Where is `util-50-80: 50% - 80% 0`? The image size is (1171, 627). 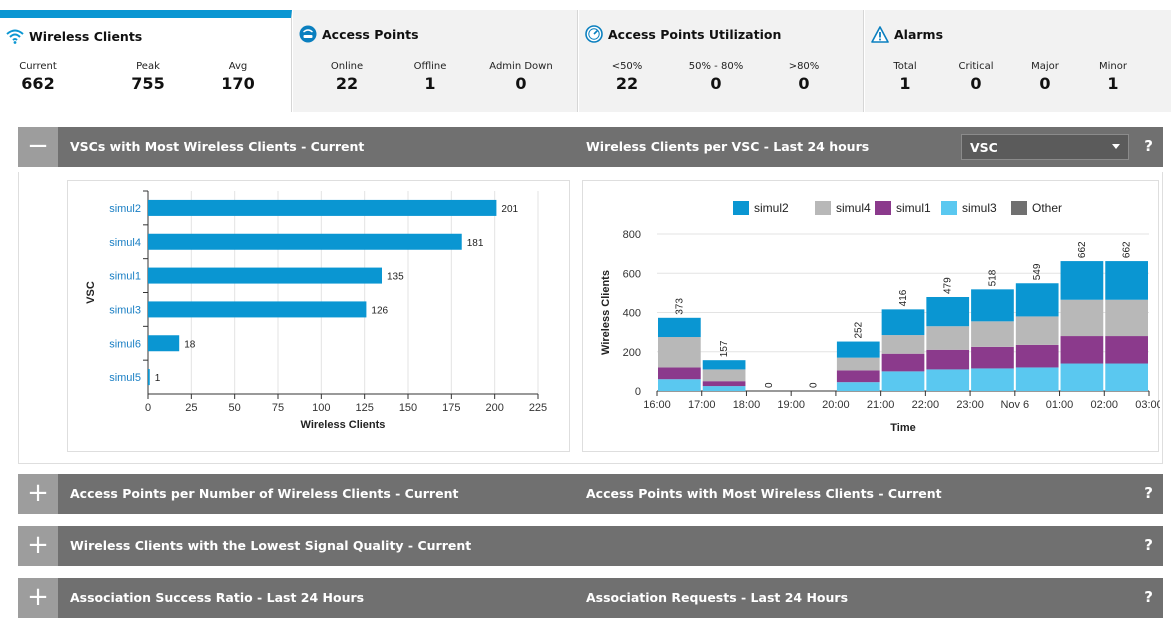
util-50-80: 50% - 80% 0 is located at coordinates (716, 77).